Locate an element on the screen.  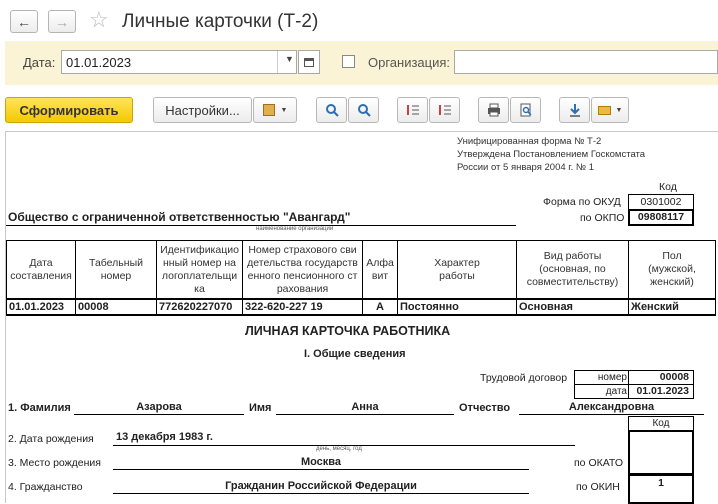
expand-groups-button is located at coordinates (412, 110).